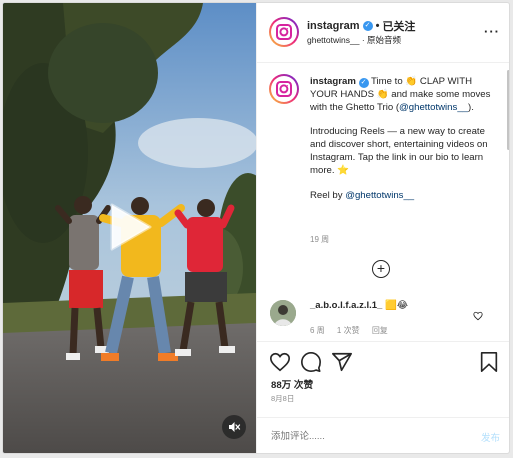  I want to click on audio-row: ghettotwins__ · 原始音频, so click(354, 40).